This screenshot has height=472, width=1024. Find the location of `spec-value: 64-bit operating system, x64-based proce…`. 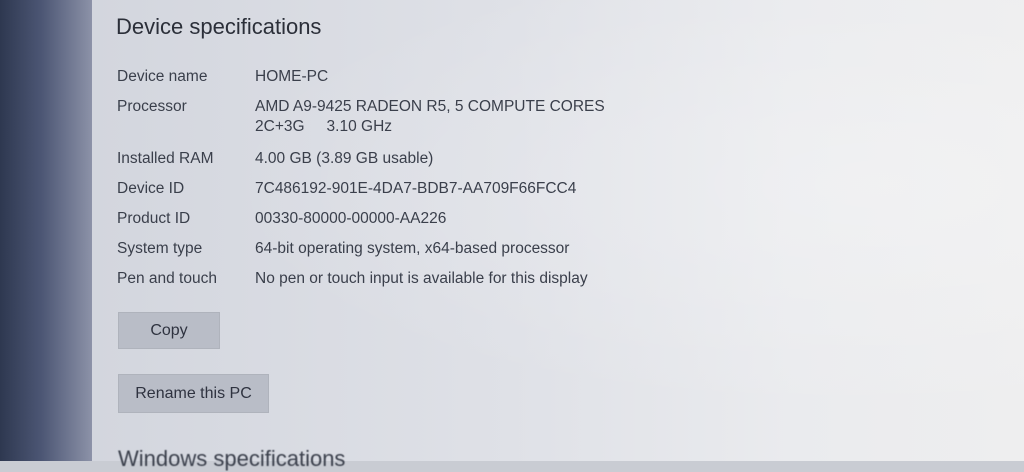

spec-value: 64-bit operating system, x64-based proce… is located at coordinates (412, 248).